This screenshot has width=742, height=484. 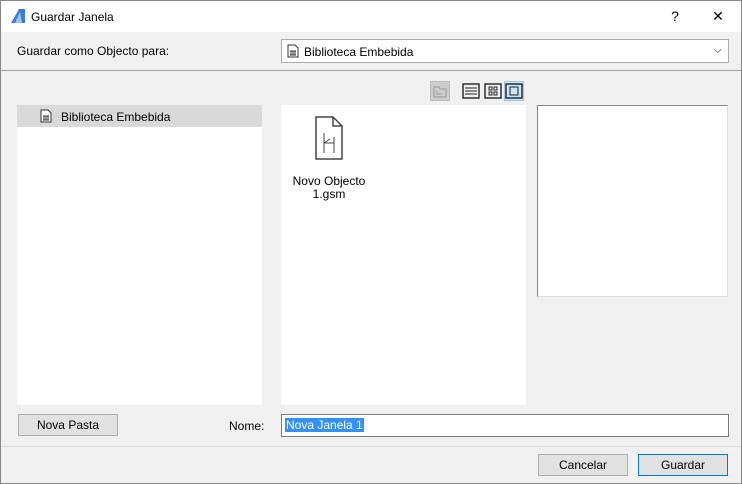 What do you see at coordinates (116, 117) in the screenshot?
I see `tree-item-label: Biblioteca Embebida` at bounding box center [116, 117].